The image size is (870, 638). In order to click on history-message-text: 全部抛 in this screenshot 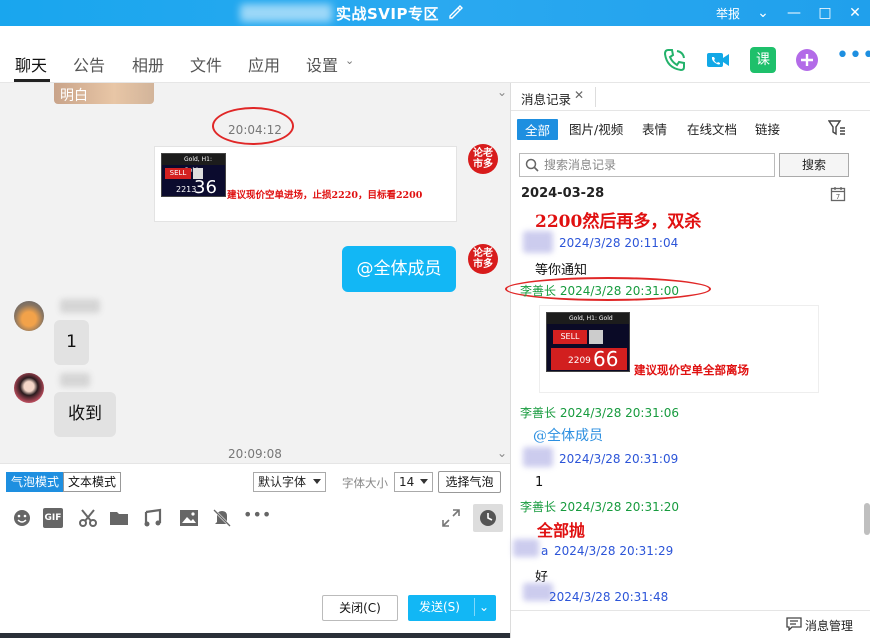, I will do `click(561, 530)`.